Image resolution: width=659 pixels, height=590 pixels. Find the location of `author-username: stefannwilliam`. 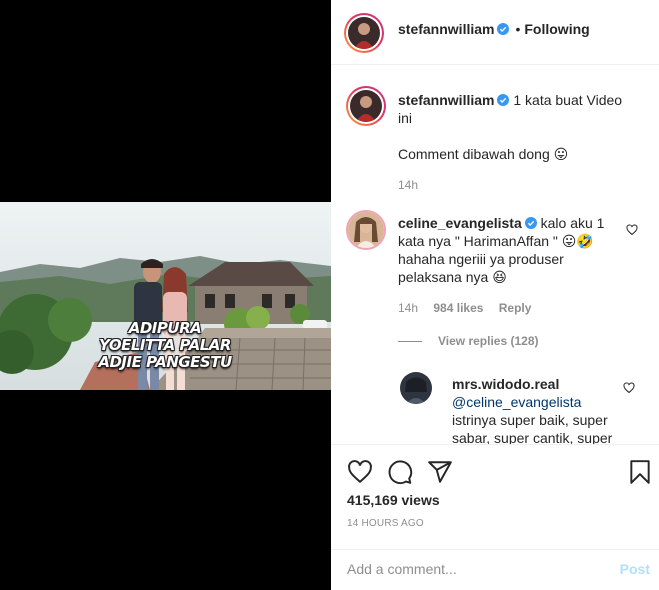

author-username: stefannwilliam is located at coordinates (446, 29).